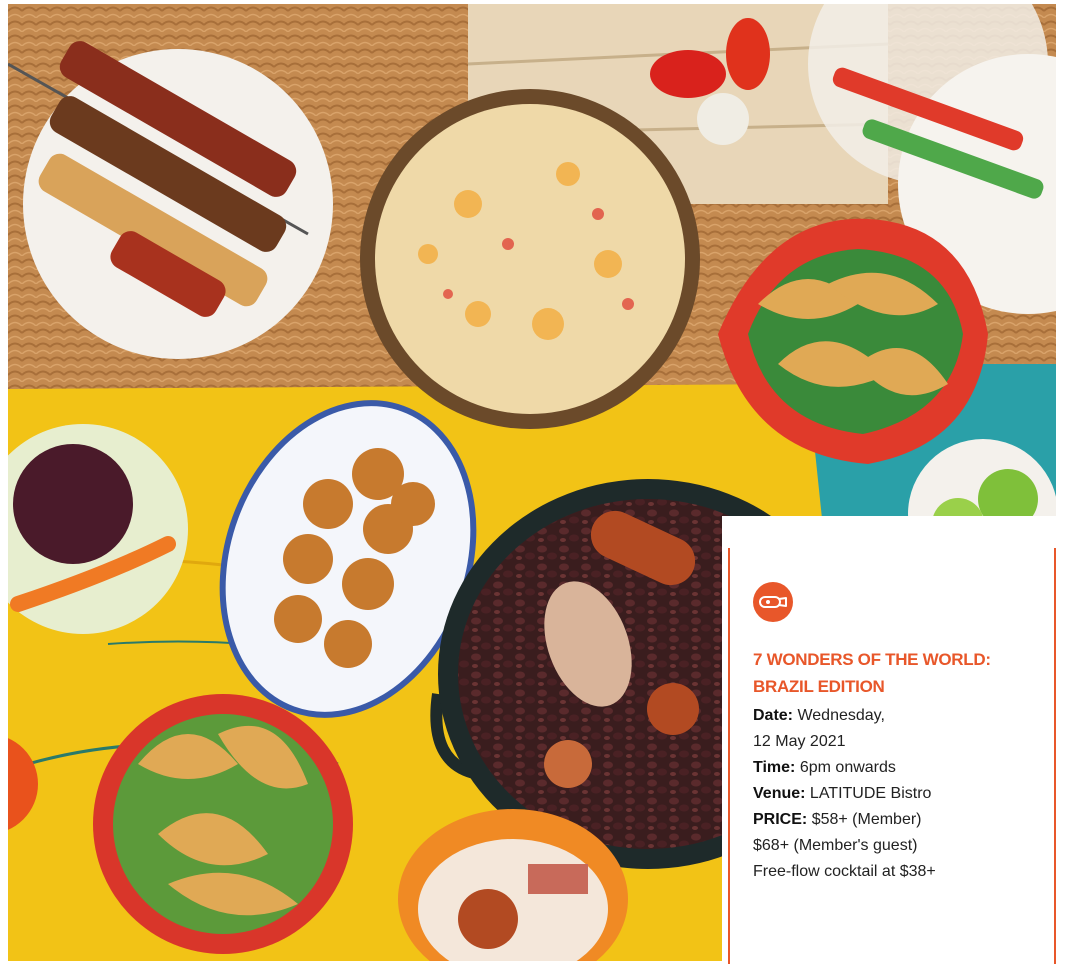 The image size is (1068, 964). I want to click on price-member: $58+ (Member), so click(866, 819).